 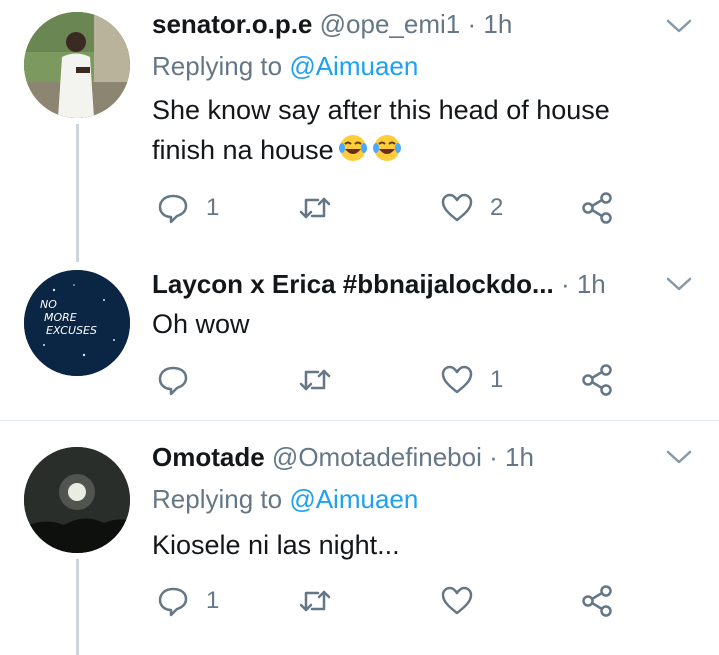 What do you see at coordinates (48, 304) in the screenshot?
I see `avatar-text: NO` at bounding box center [48, 304].